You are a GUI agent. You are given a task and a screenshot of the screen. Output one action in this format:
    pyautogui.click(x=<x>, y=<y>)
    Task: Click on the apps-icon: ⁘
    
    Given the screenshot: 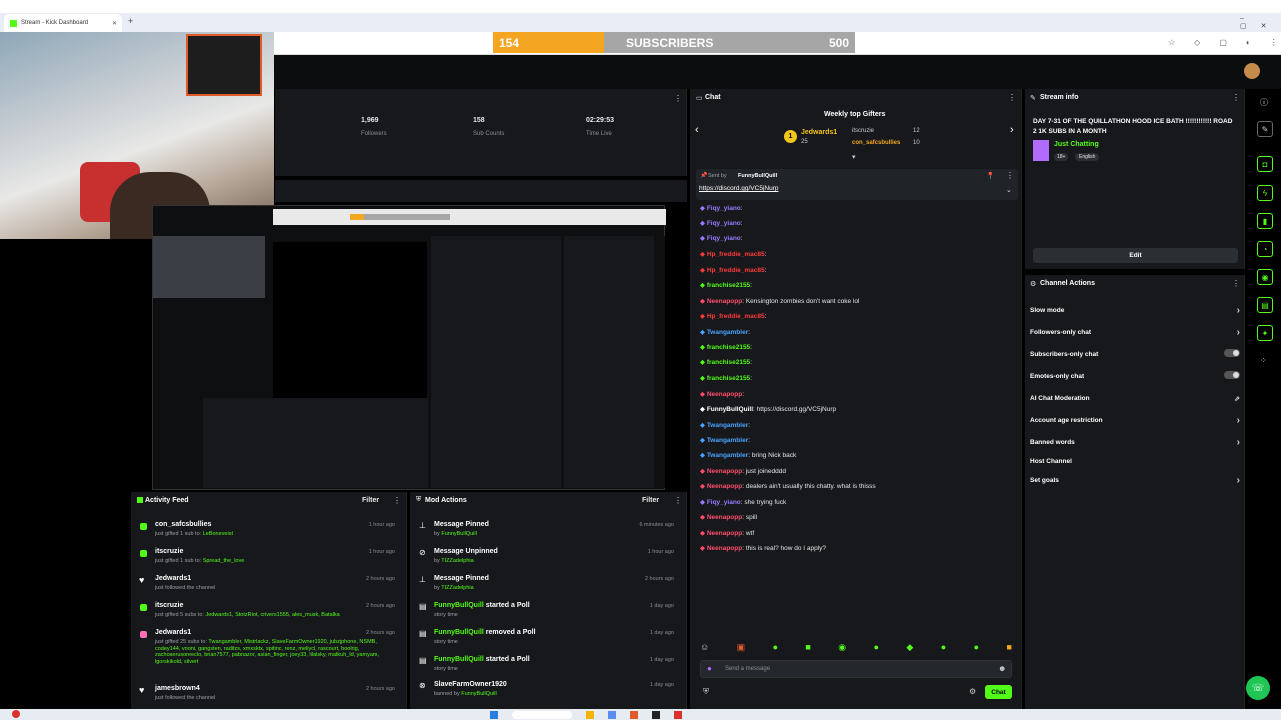 What is the action you would take?
    pyautogui.click(x=1263, y=360)
    